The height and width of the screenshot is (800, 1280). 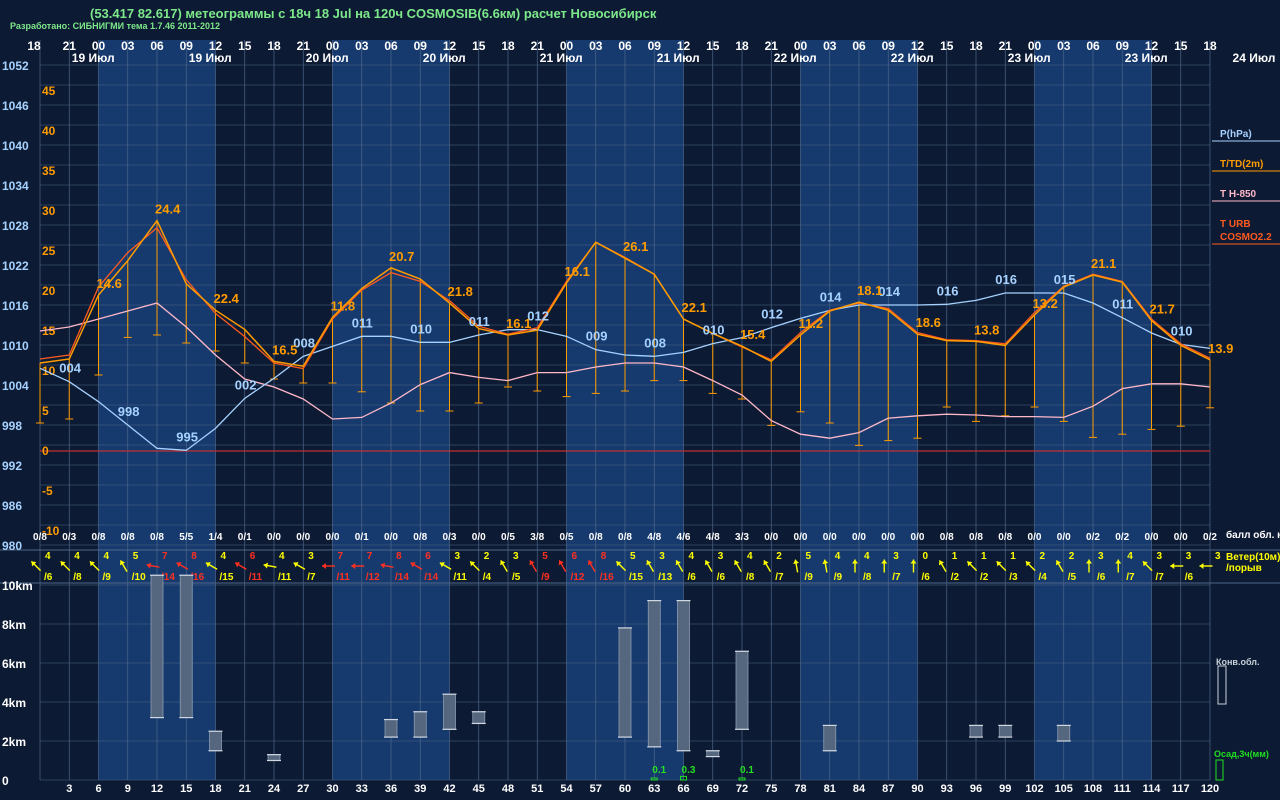 What do you see at coordinates (597, 336) in the screenshot?
I see `pressure-data-label: 009` at bounding box center [597, 336].